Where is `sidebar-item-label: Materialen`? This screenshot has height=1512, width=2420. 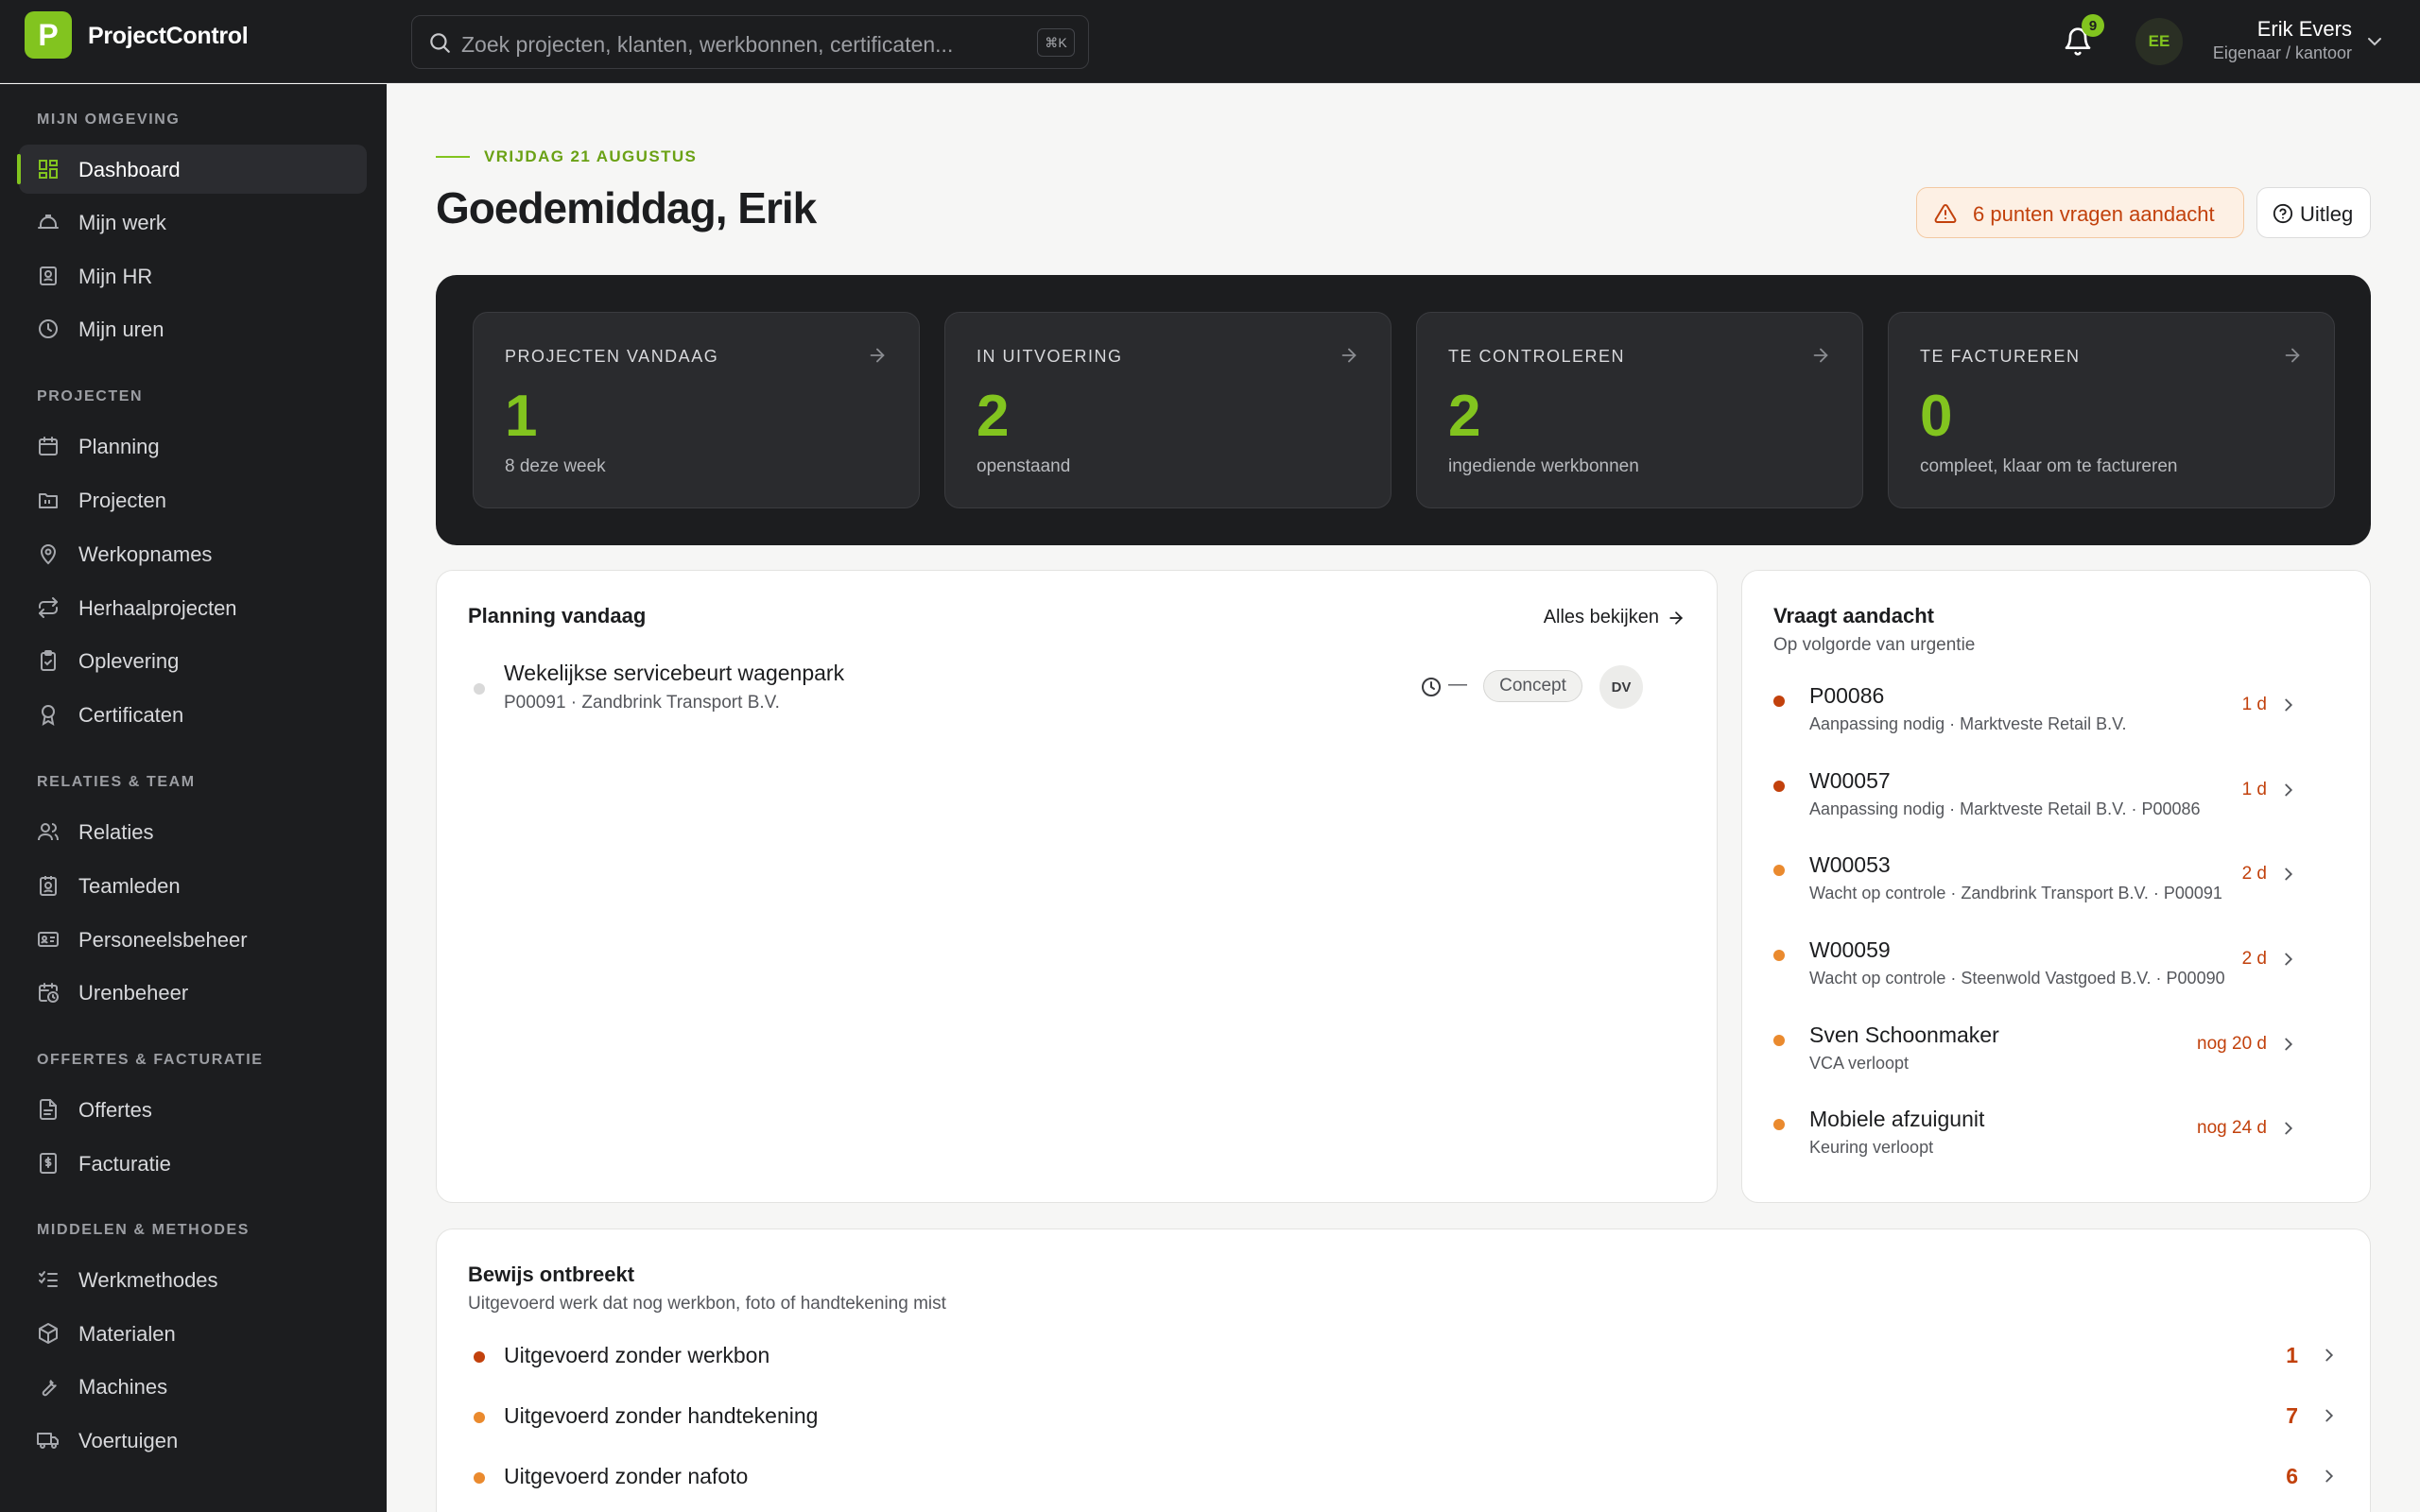
sidebar-item-label: Materialen is located at coordinates (127, 1334).